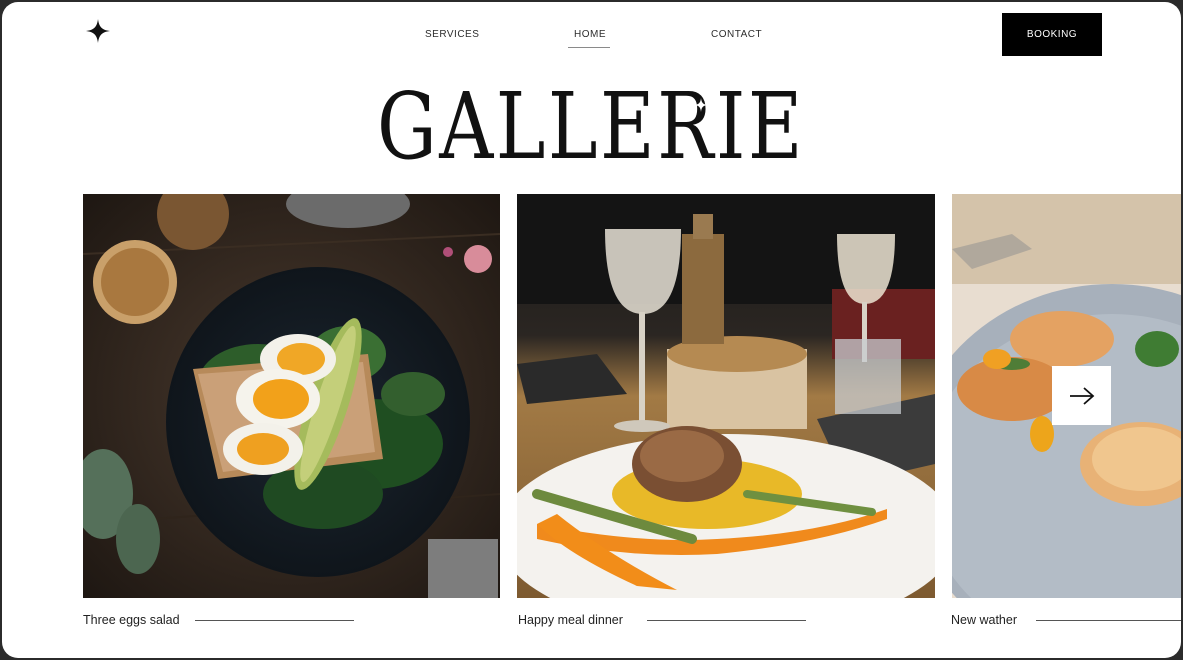 This screenshot has height=660, width=1183. Describe the element at coordinates (984, 620) in the screenshot. I see `gallery-caption: New wather` at that location.